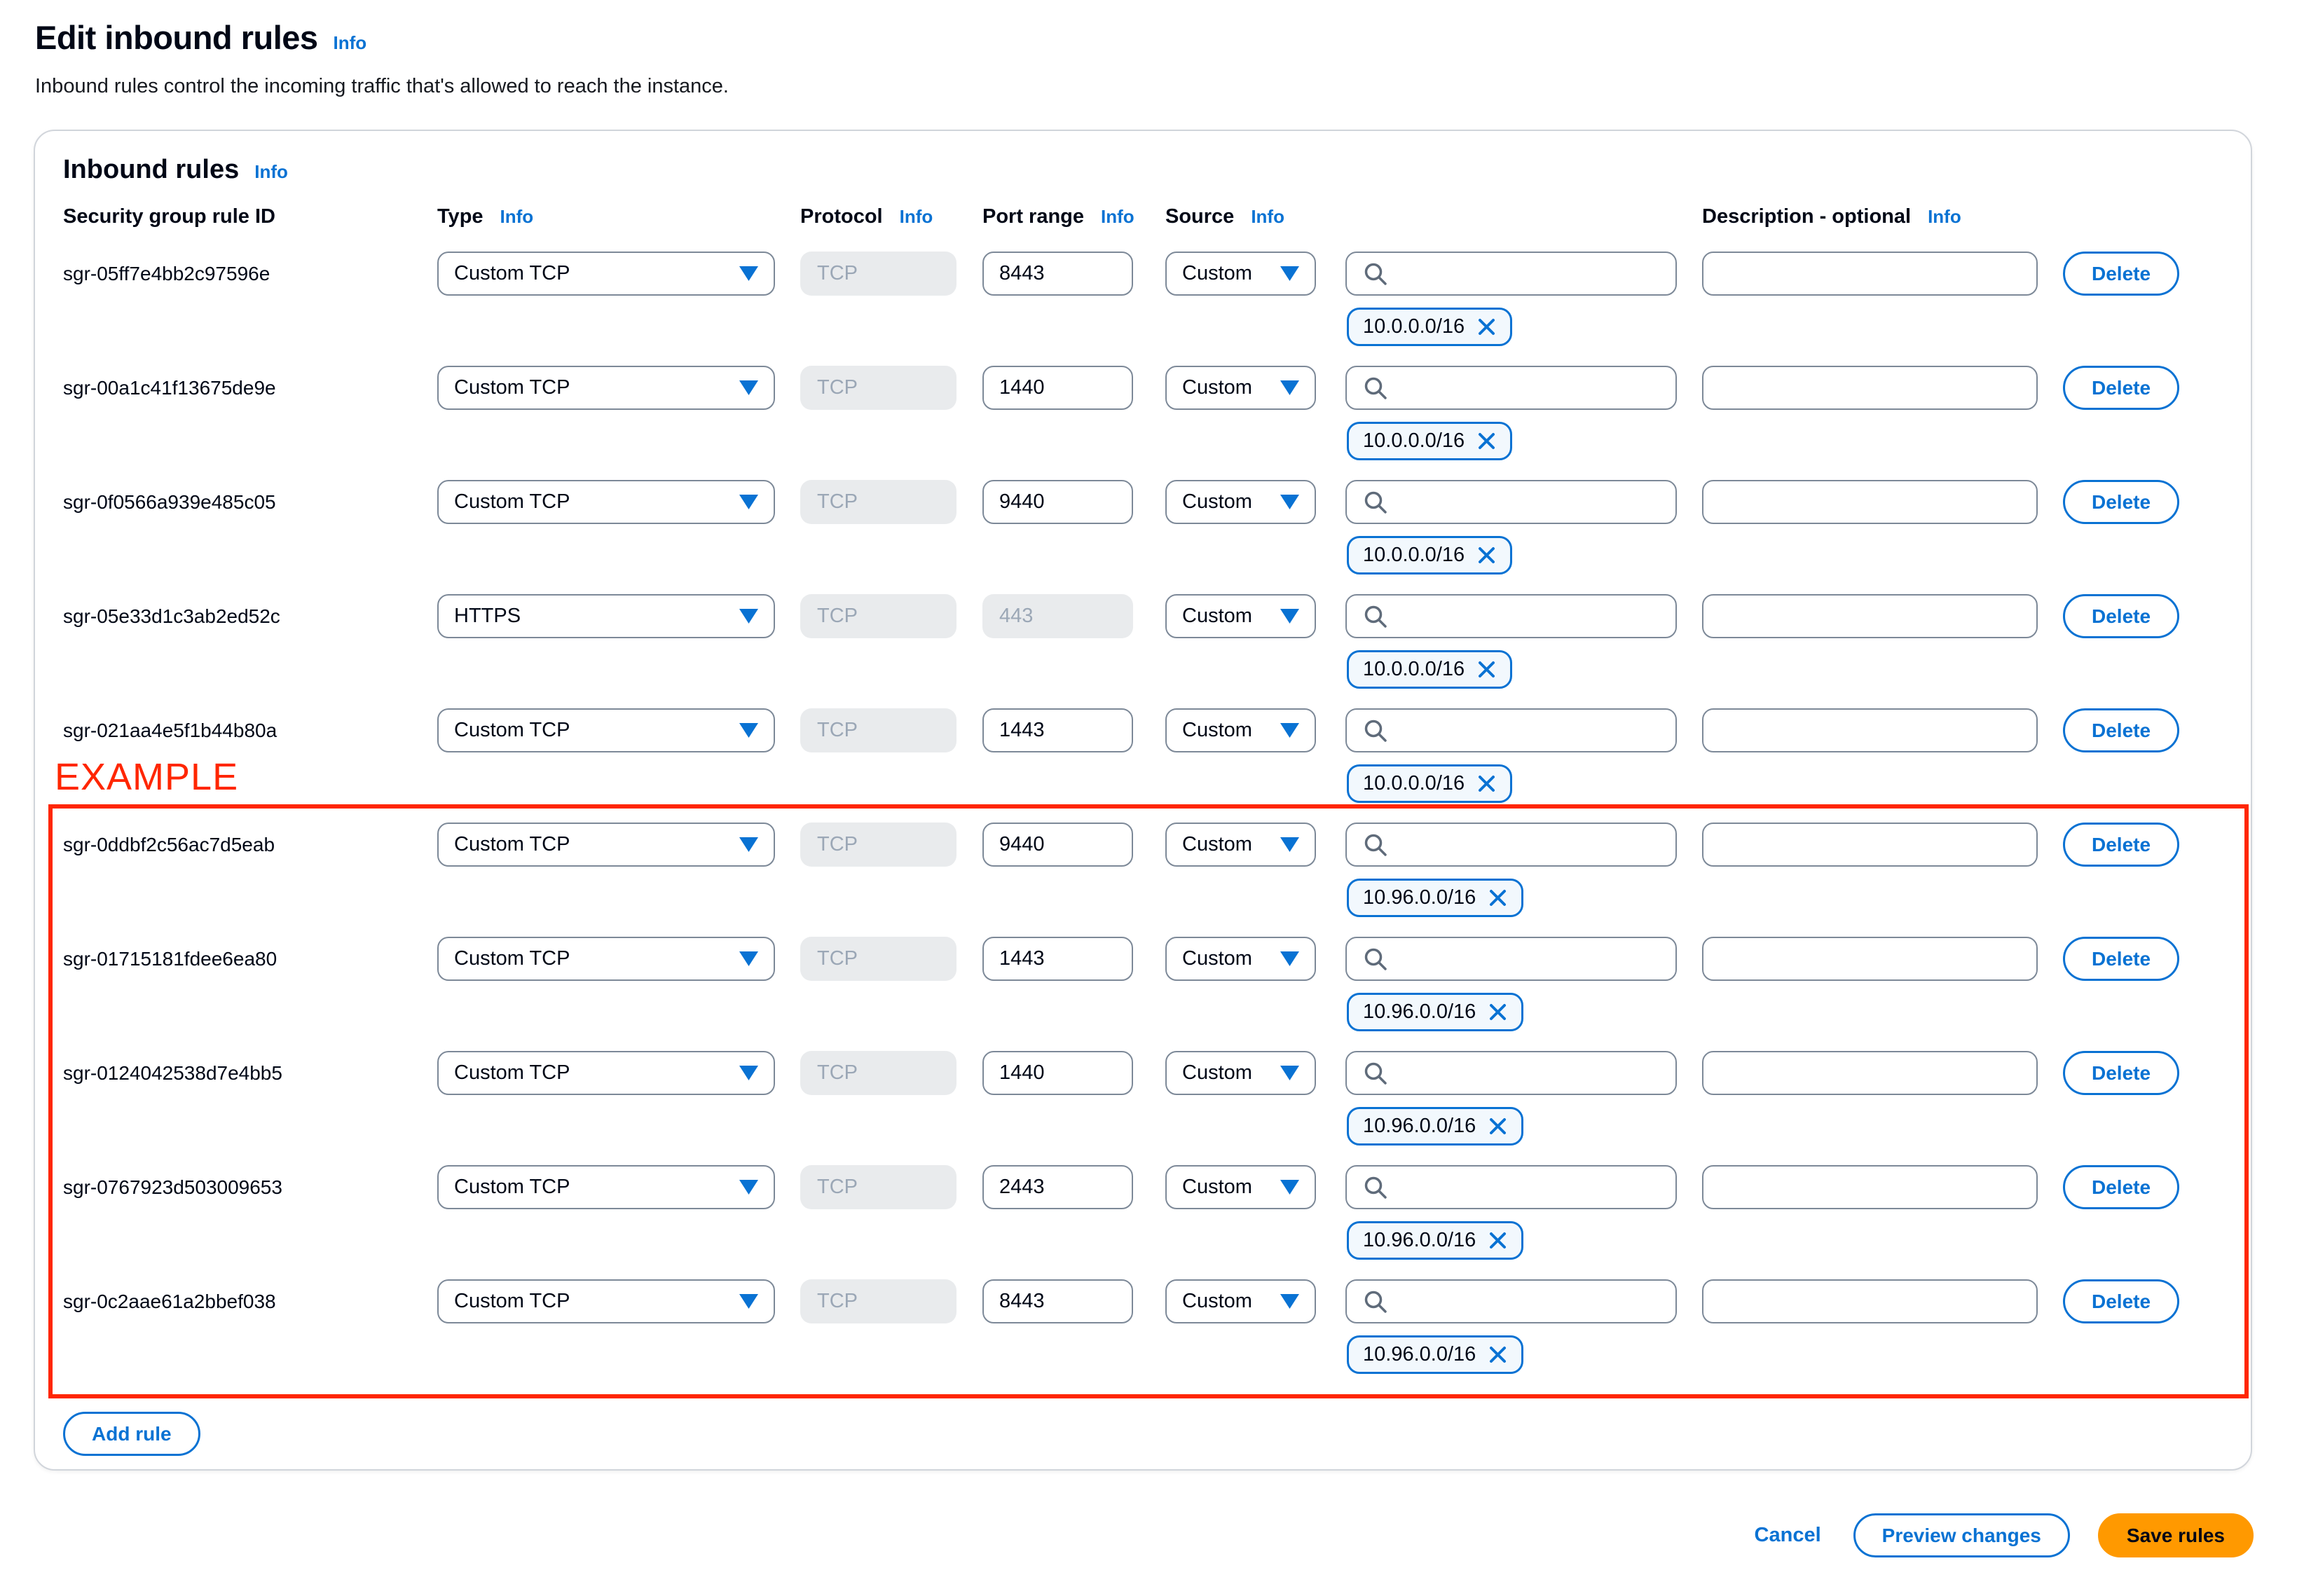 This screenshot has height=1596, width=2297. What do you see at coordinates (1268, 217) in the screenshot?
I see `source-info-link: Info` at bounding box center [1268, 217].